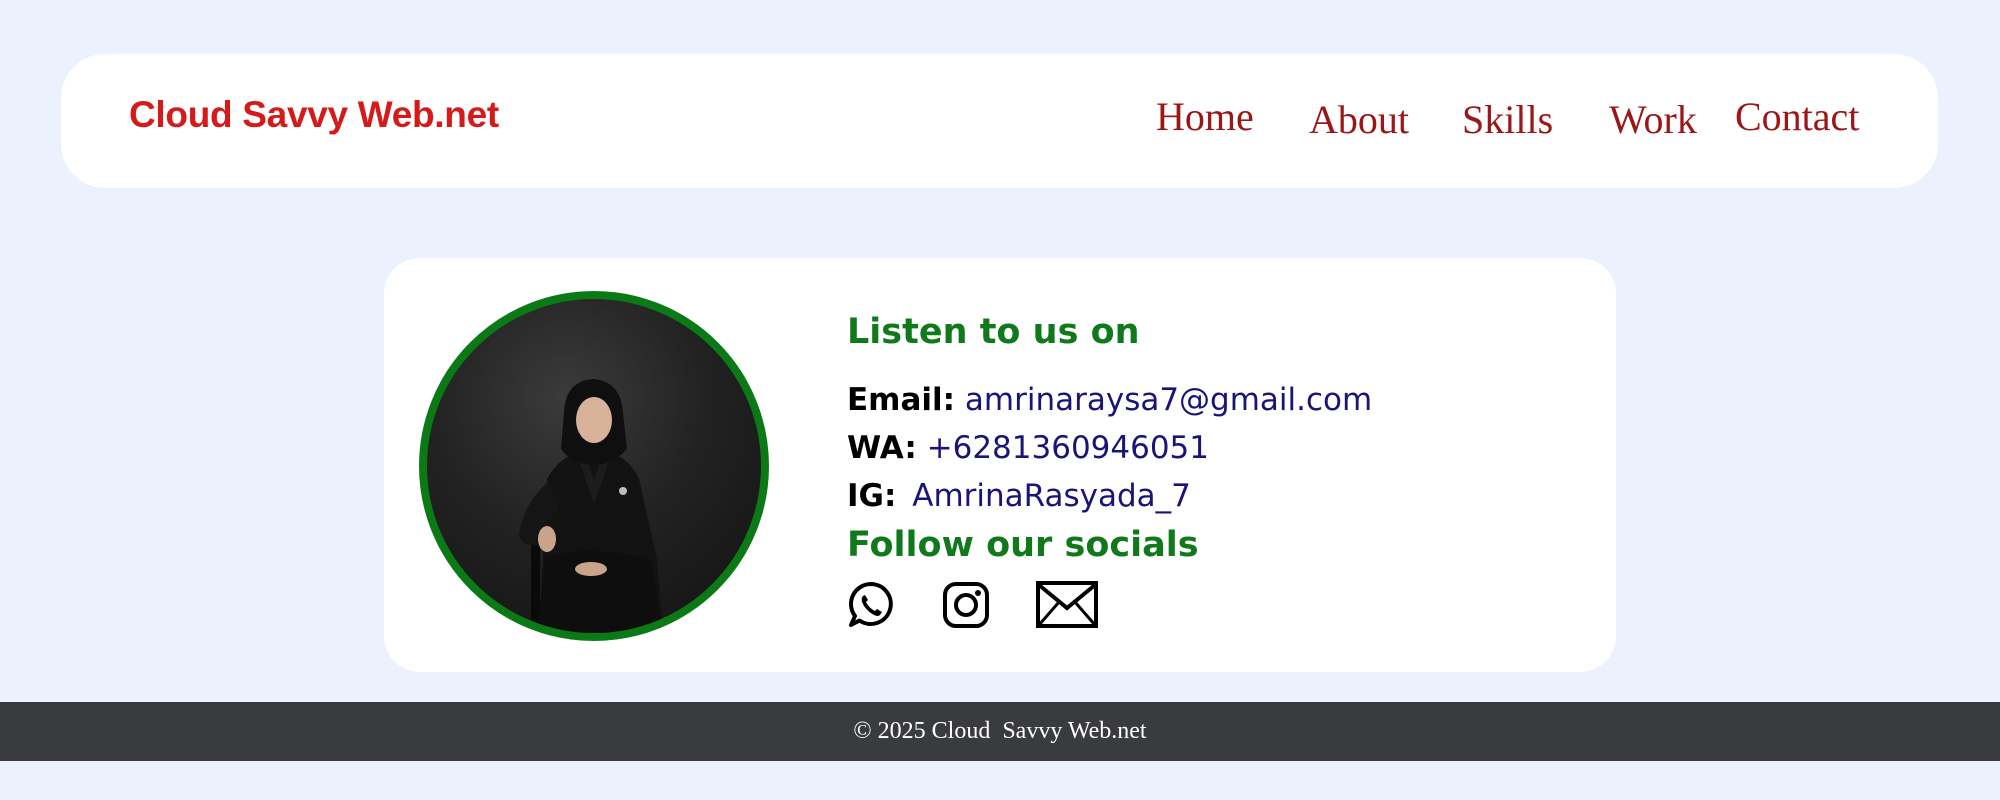 The height and width of the screenshot is (800, 2000). What do you see at coordinates (1797, 117) in the screenshot?
I see `nav-contact-link: Contact` at bounding box center [1797, 117].